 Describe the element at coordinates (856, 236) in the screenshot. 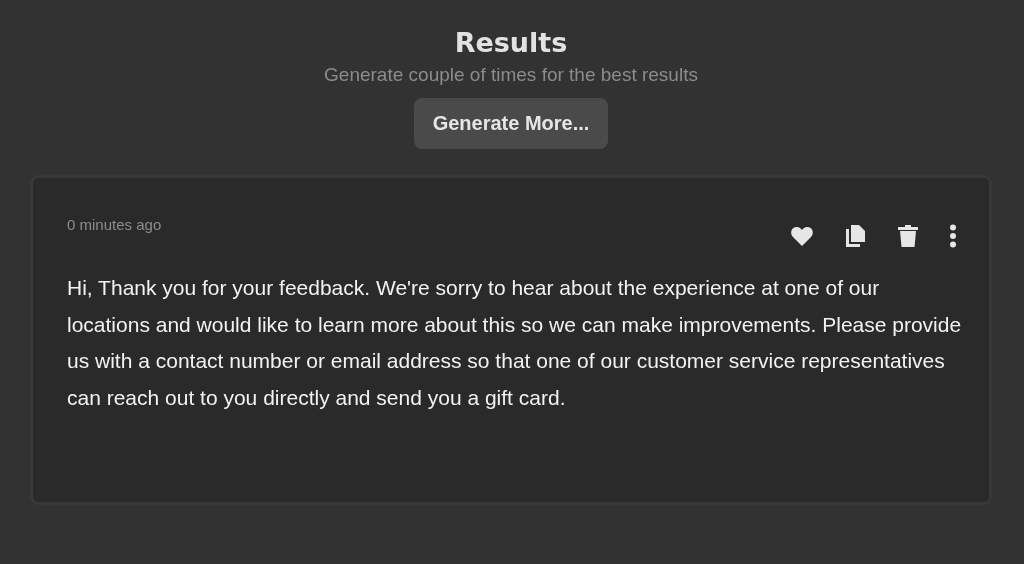

I see `copy-icon` at that location.